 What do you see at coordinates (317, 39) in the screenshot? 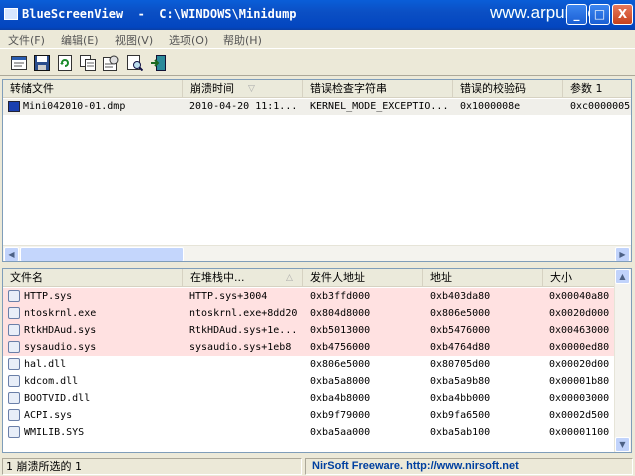
I see `menu-bar: 文件(F) 编辑(E) 视图(V) 选项(O) 帮助(H)` at bounding box center [317, 39].